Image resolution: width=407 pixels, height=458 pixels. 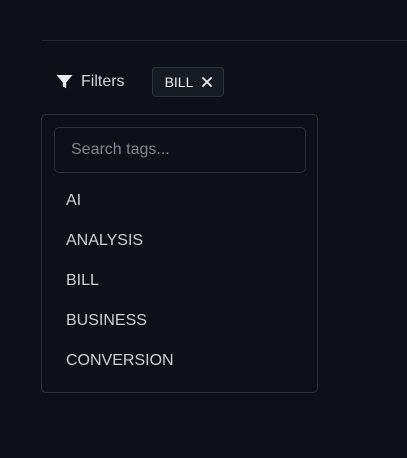 What do you see at coordinates (179, 201) in the screenshot?
I see `tag-option-ai: AI` at bounding box center [179, 201].